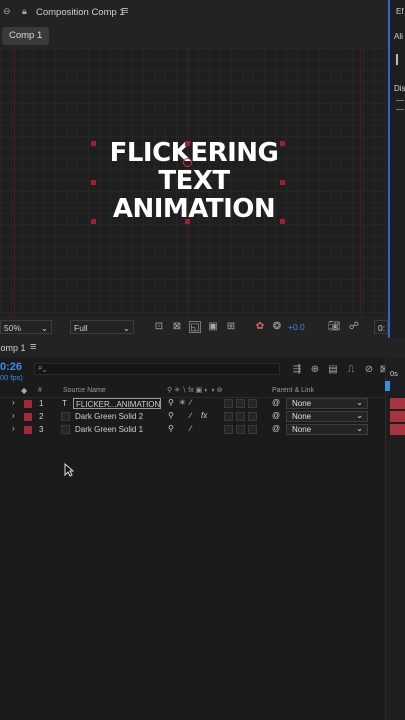  Describe the element at coordinates (11, 367) in the screenshot. I see `timeline-timecode: 0:26` at that location.